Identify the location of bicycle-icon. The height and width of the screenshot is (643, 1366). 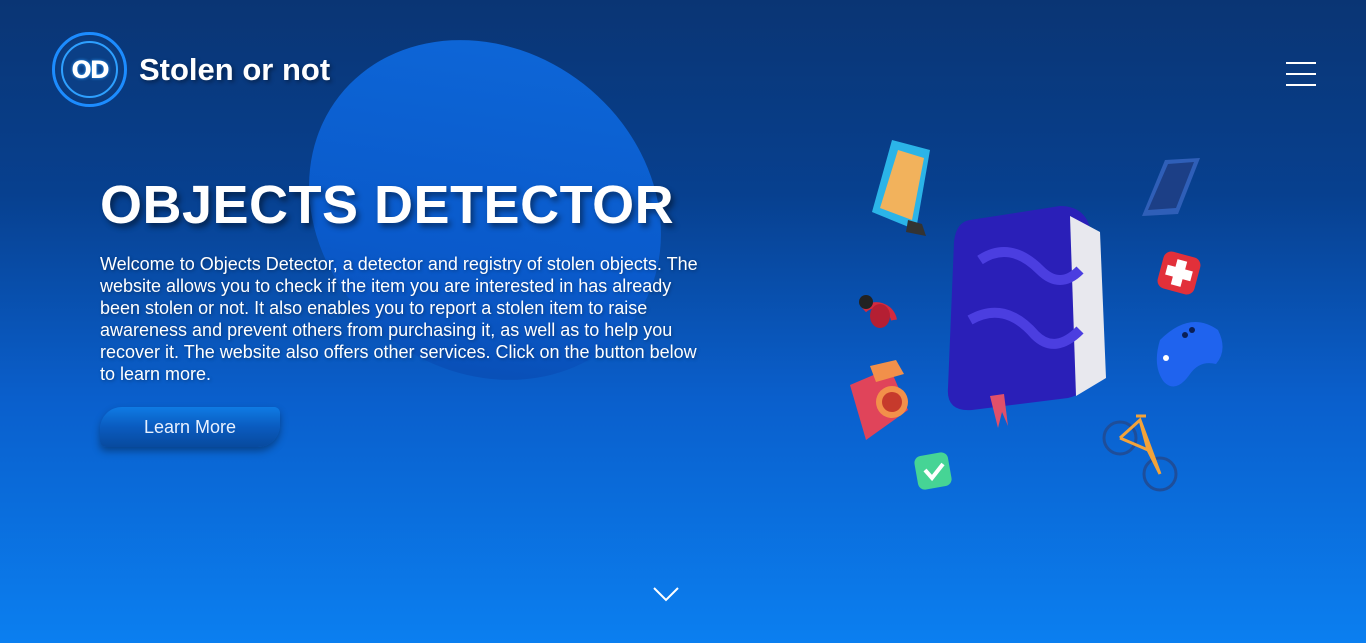
(1140, 453).